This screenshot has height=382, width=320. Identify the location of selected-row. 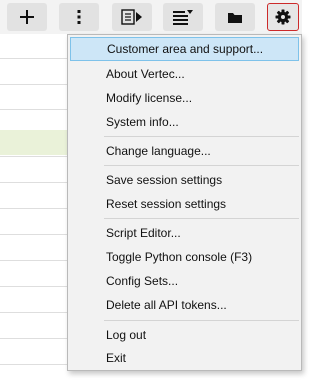
(35, 142).